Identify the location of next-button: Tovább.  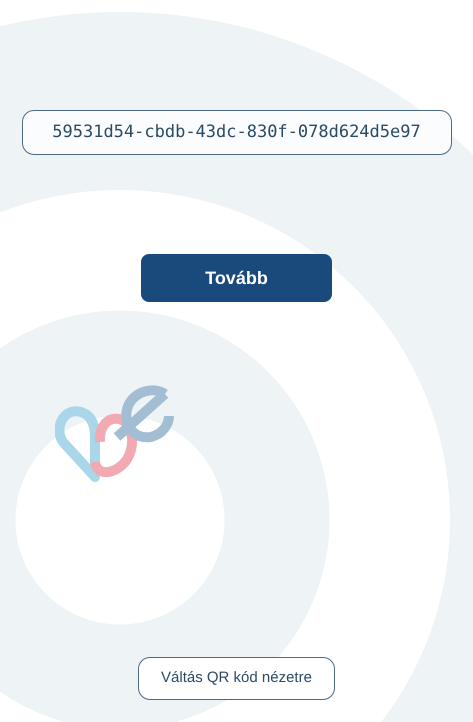
(236, 278).